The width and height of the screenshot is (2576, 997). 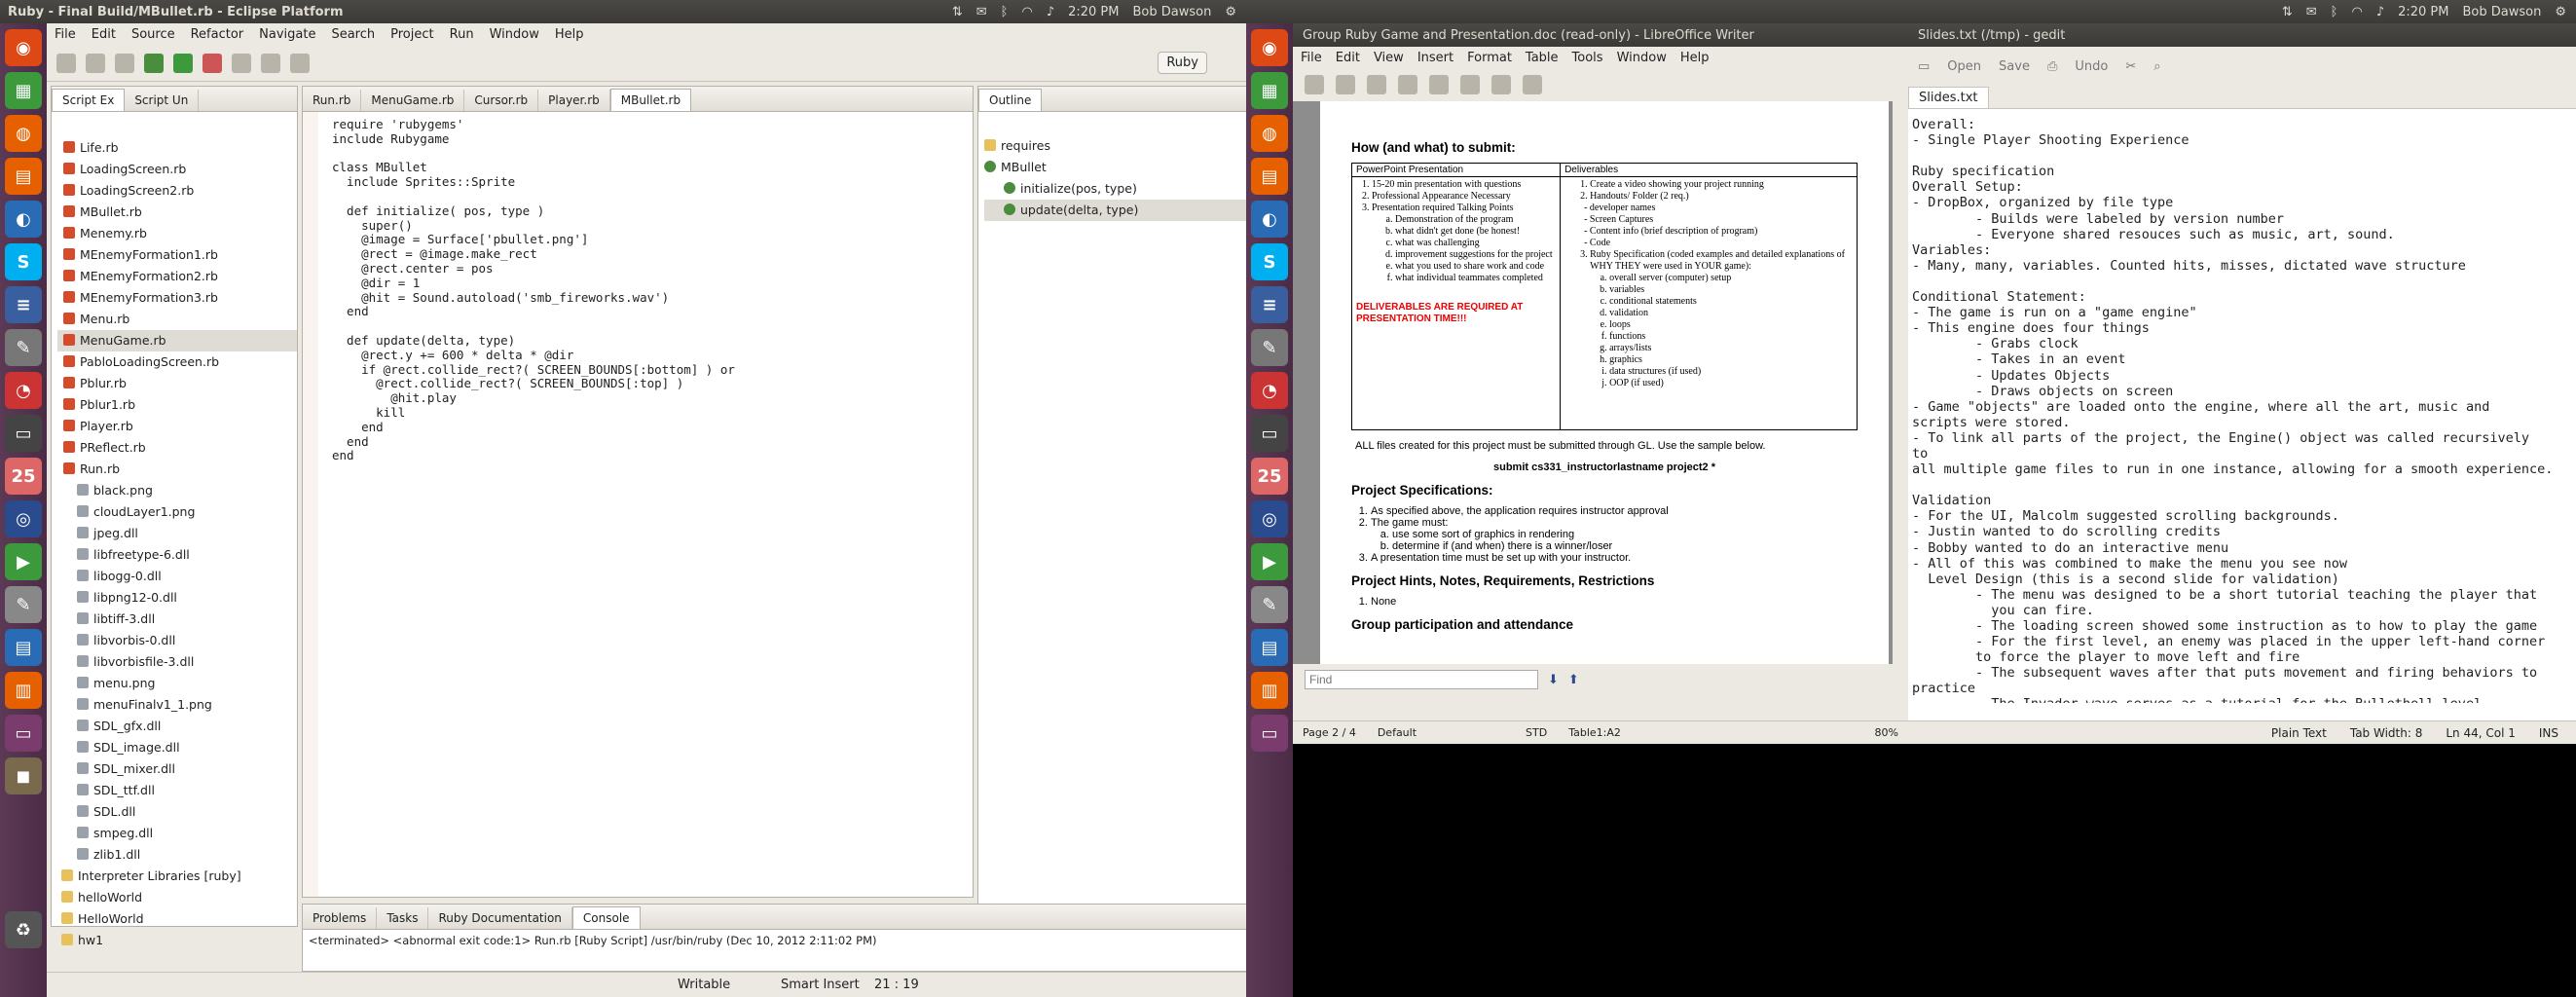 What do you see at coordinates (2052, 66) in the screenshot?
I see `print-icon: ⎙` at bounding box center [2052, 66].